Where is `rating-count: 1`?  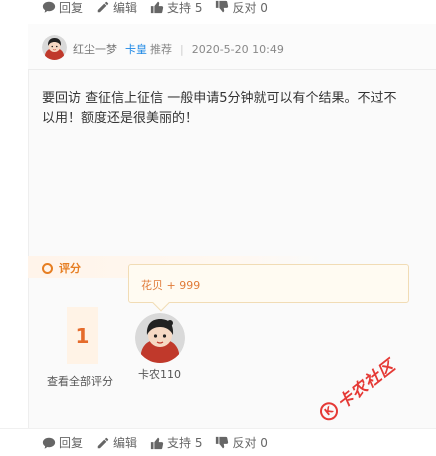 rating-count: 1 is located at coordinates (82, 335).